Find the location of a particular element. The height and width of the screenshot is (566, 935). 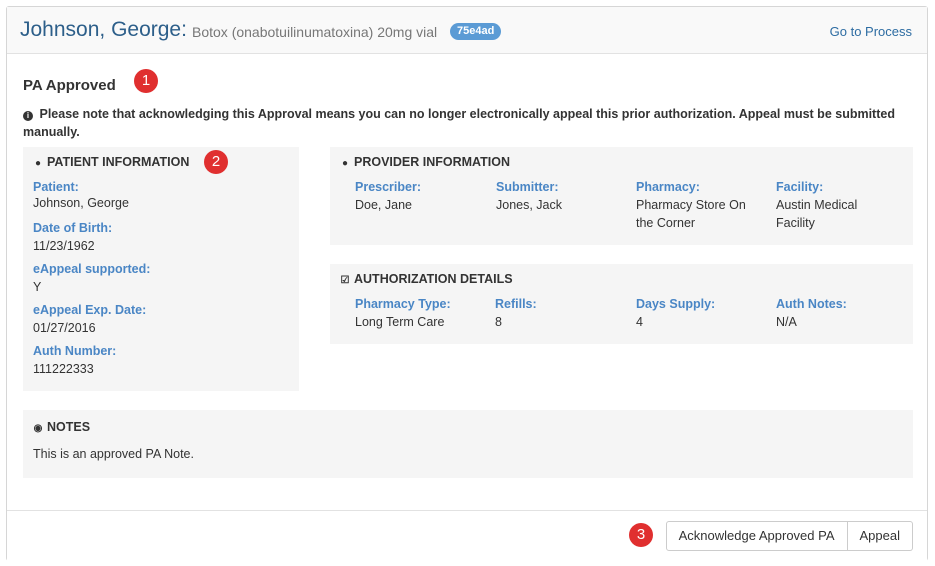

comment-icon: ◉ is located at coordinates (38, 428).